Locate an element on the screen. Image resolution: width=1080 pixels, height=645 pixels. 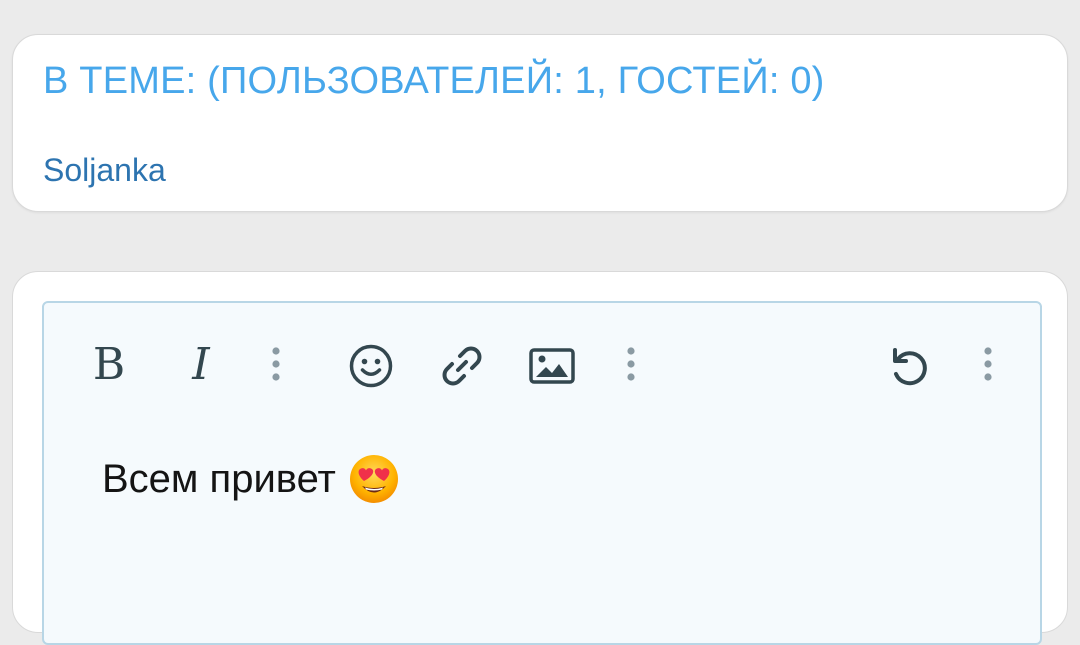
emoji-button is located at coordinates (371, 366).